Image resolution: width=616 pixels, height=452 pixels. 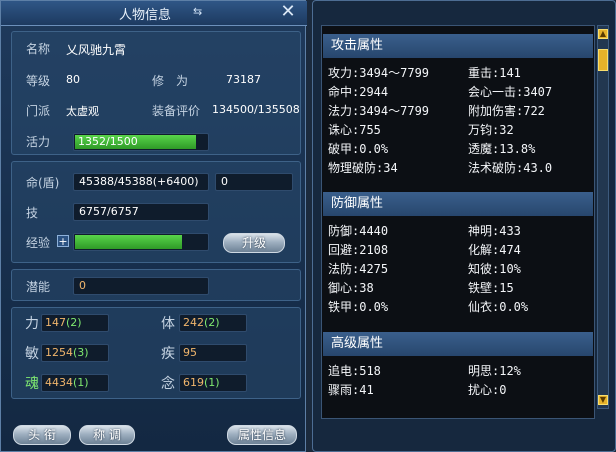 I want to click on attack-attr: 附加伤害:722, so click(x=506, y=111).